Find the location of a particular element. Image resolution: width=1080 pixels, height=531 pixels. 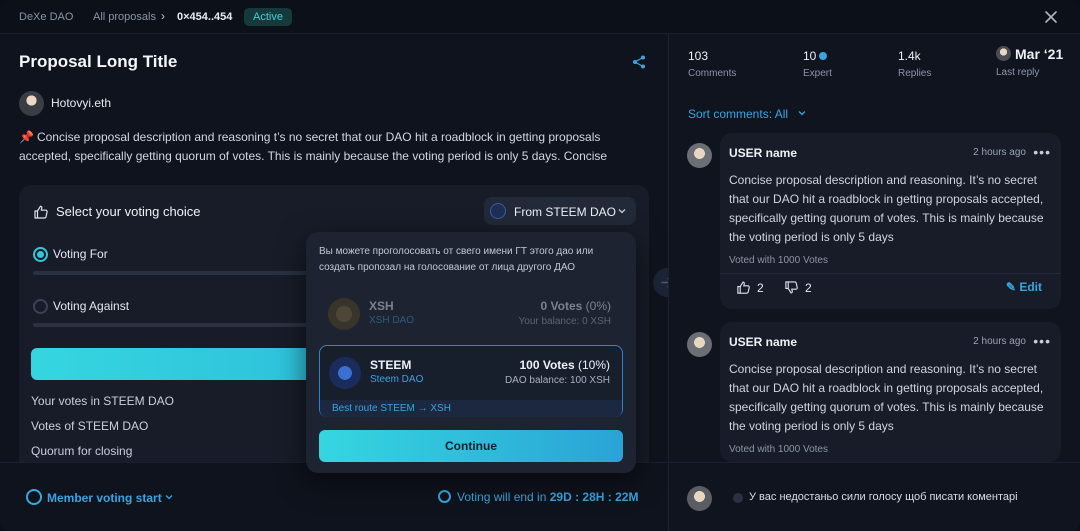

route-from: STEEM is located at coordinates (397, 408).